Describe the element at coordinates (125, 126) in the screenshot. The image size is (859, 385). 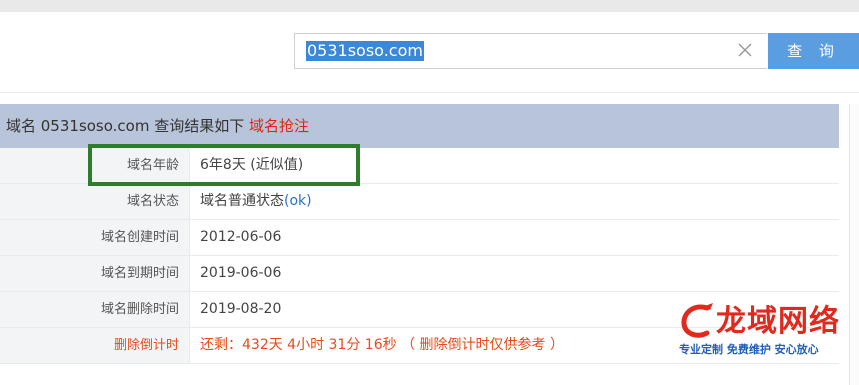
I see `result-header-text: 域名 0531soso.com 查询结果如下` at that location.